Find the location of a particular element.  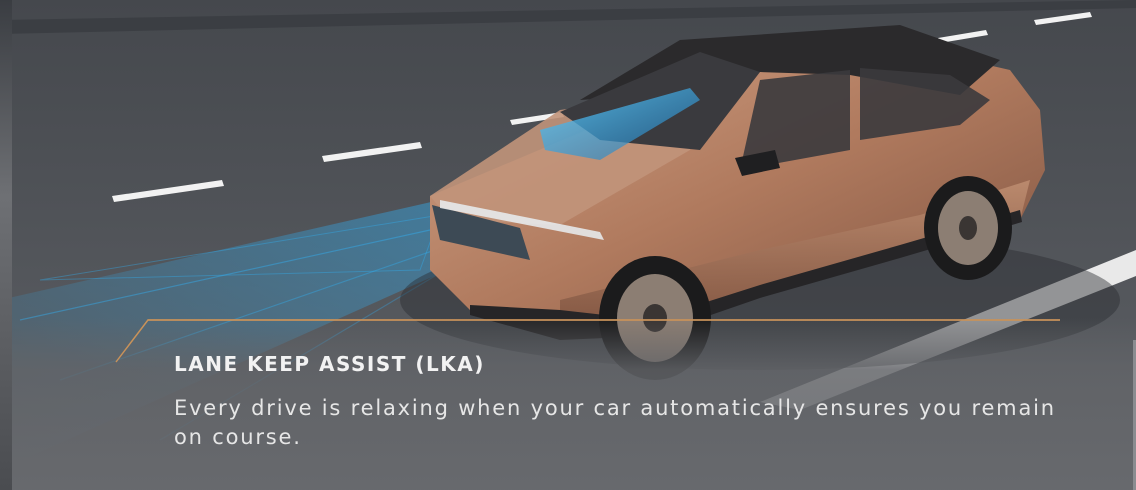

rear-wheel is located at coordinates (968, 228).